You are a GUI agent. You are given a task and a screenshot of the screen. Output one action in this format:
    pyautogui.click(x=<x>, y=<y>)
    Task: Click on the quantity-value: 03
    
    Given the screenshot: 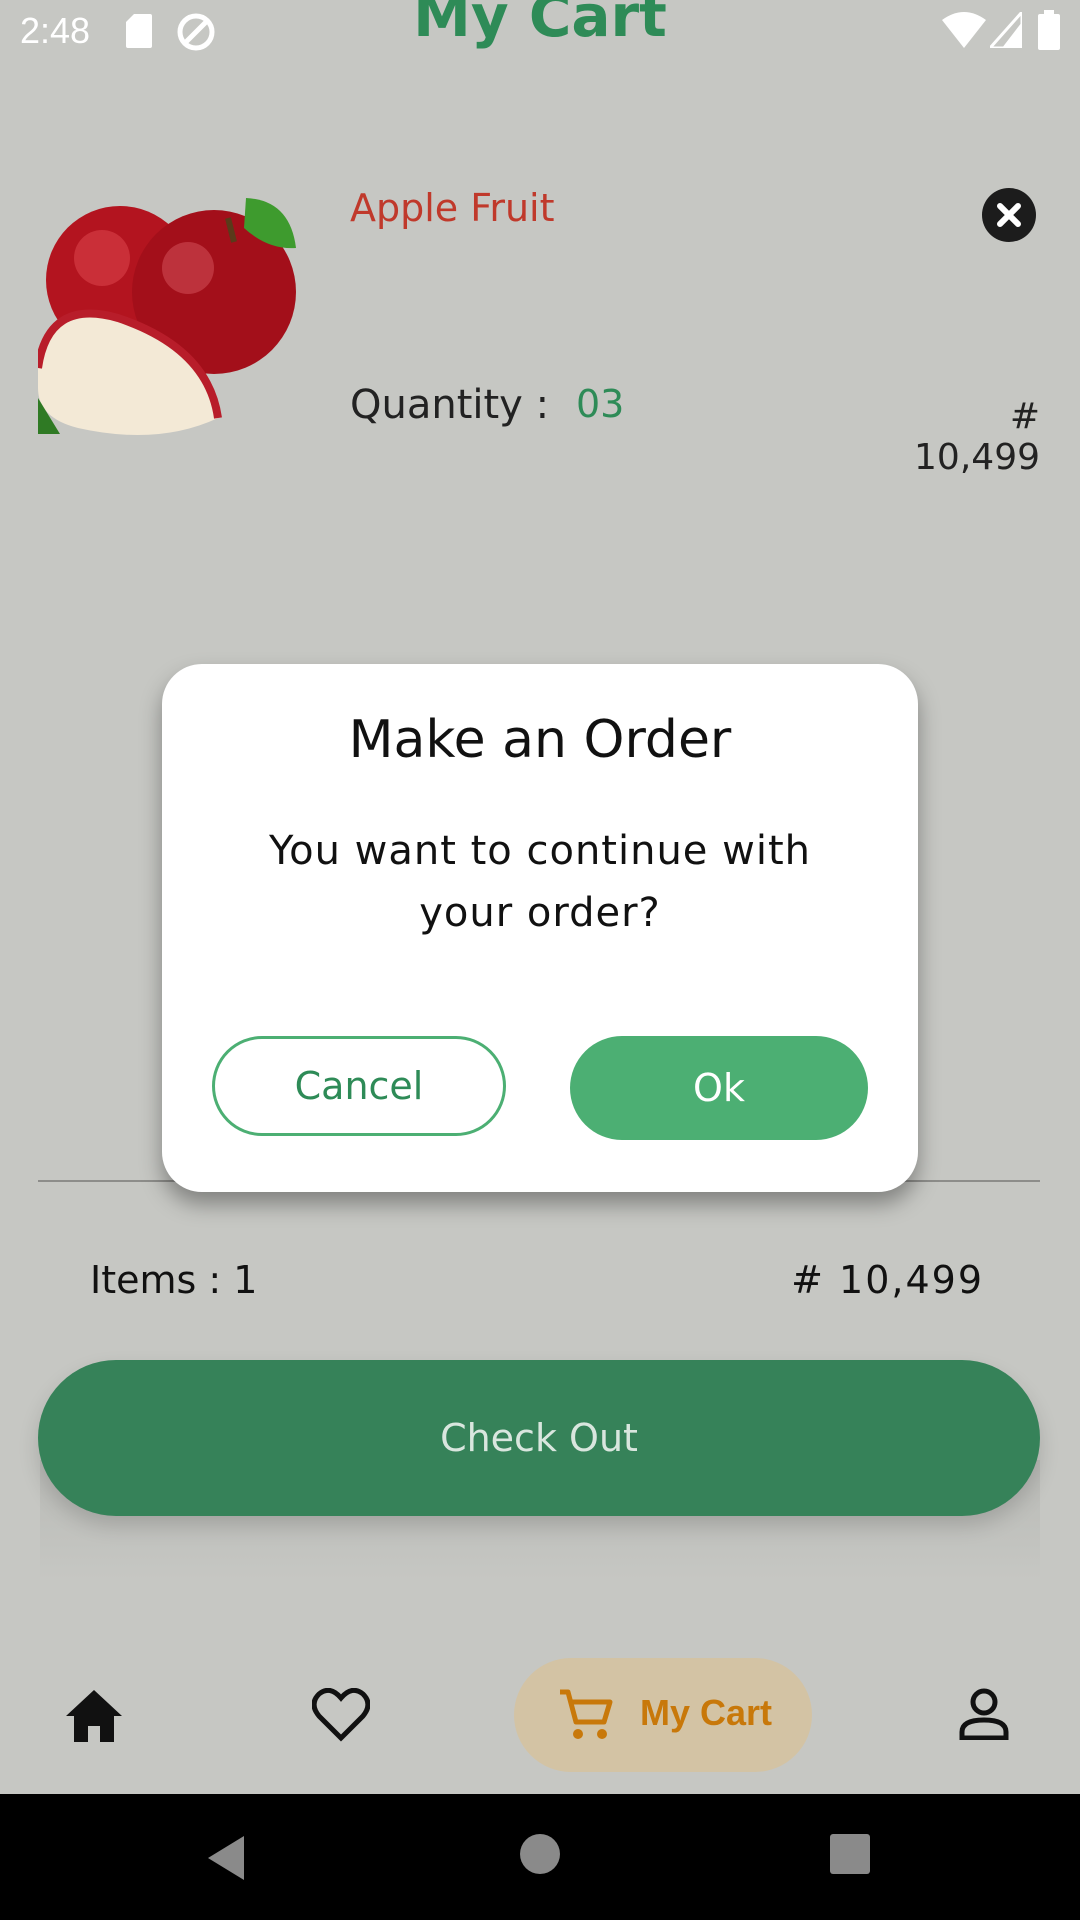 What is the action you would take?
    pyautogui.click(x=600, y=404)
    